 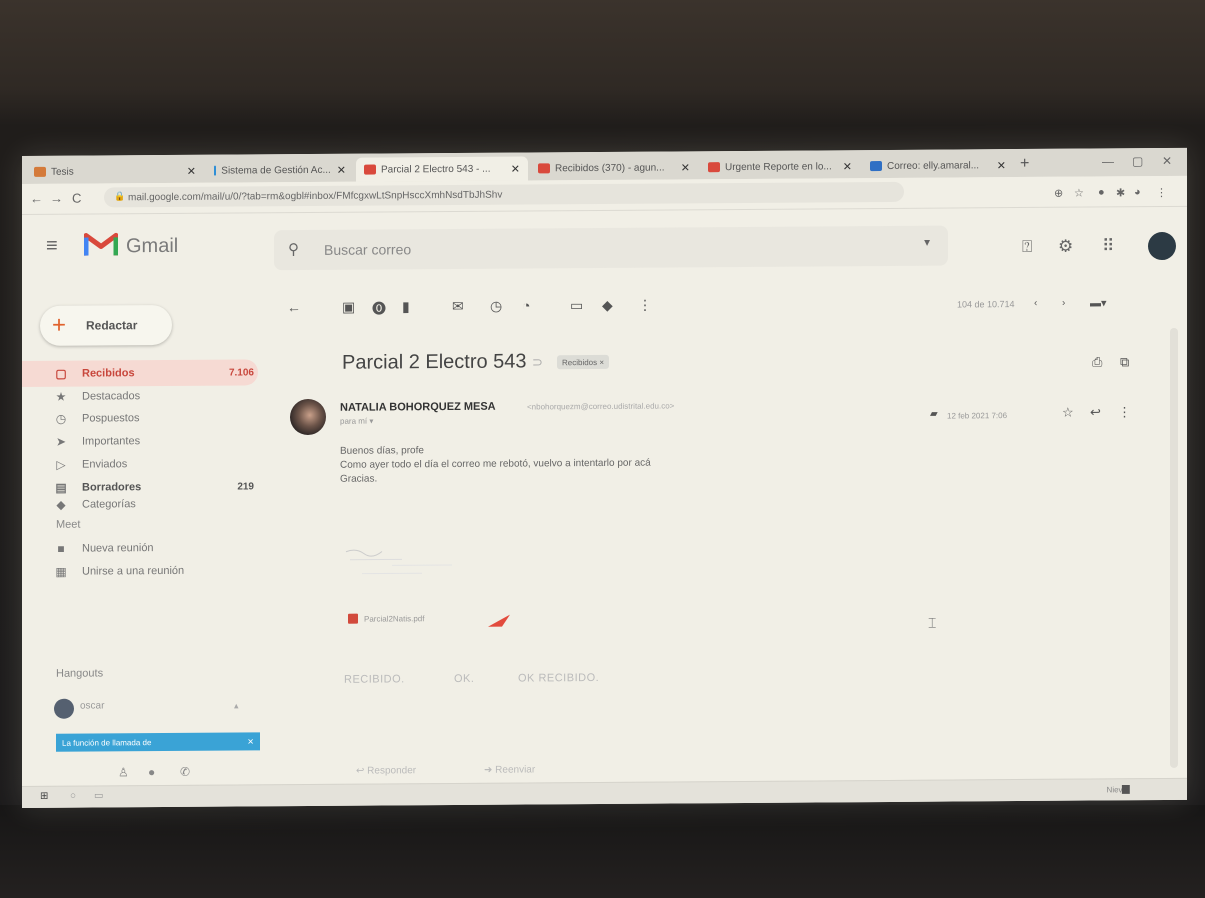 I want to click on video-icon: ■, so click(x=61, y=548).